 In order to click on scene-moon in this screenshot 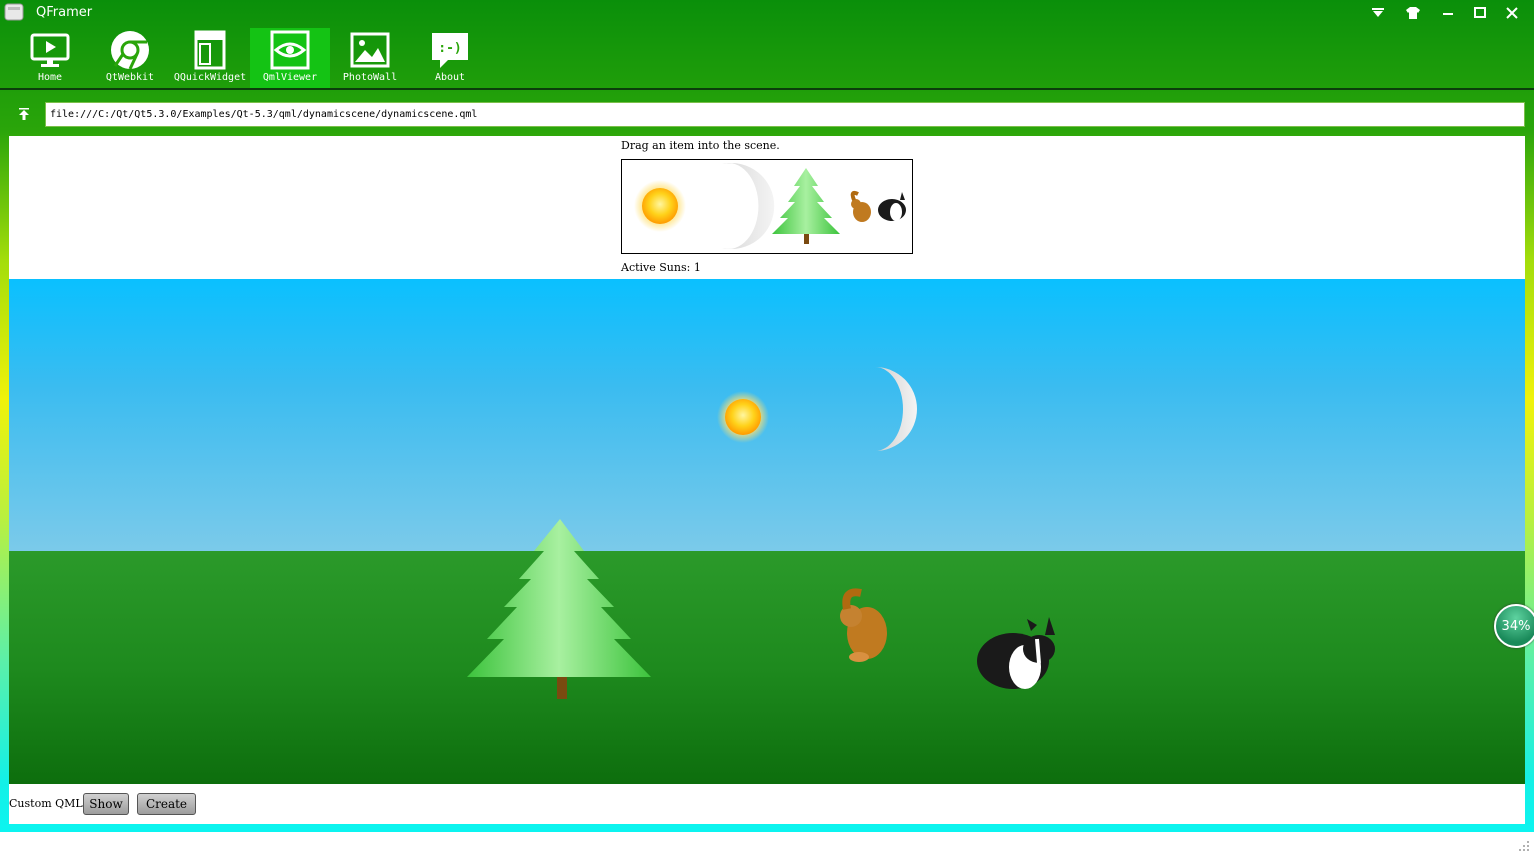, I will do `click(896, 409)`.